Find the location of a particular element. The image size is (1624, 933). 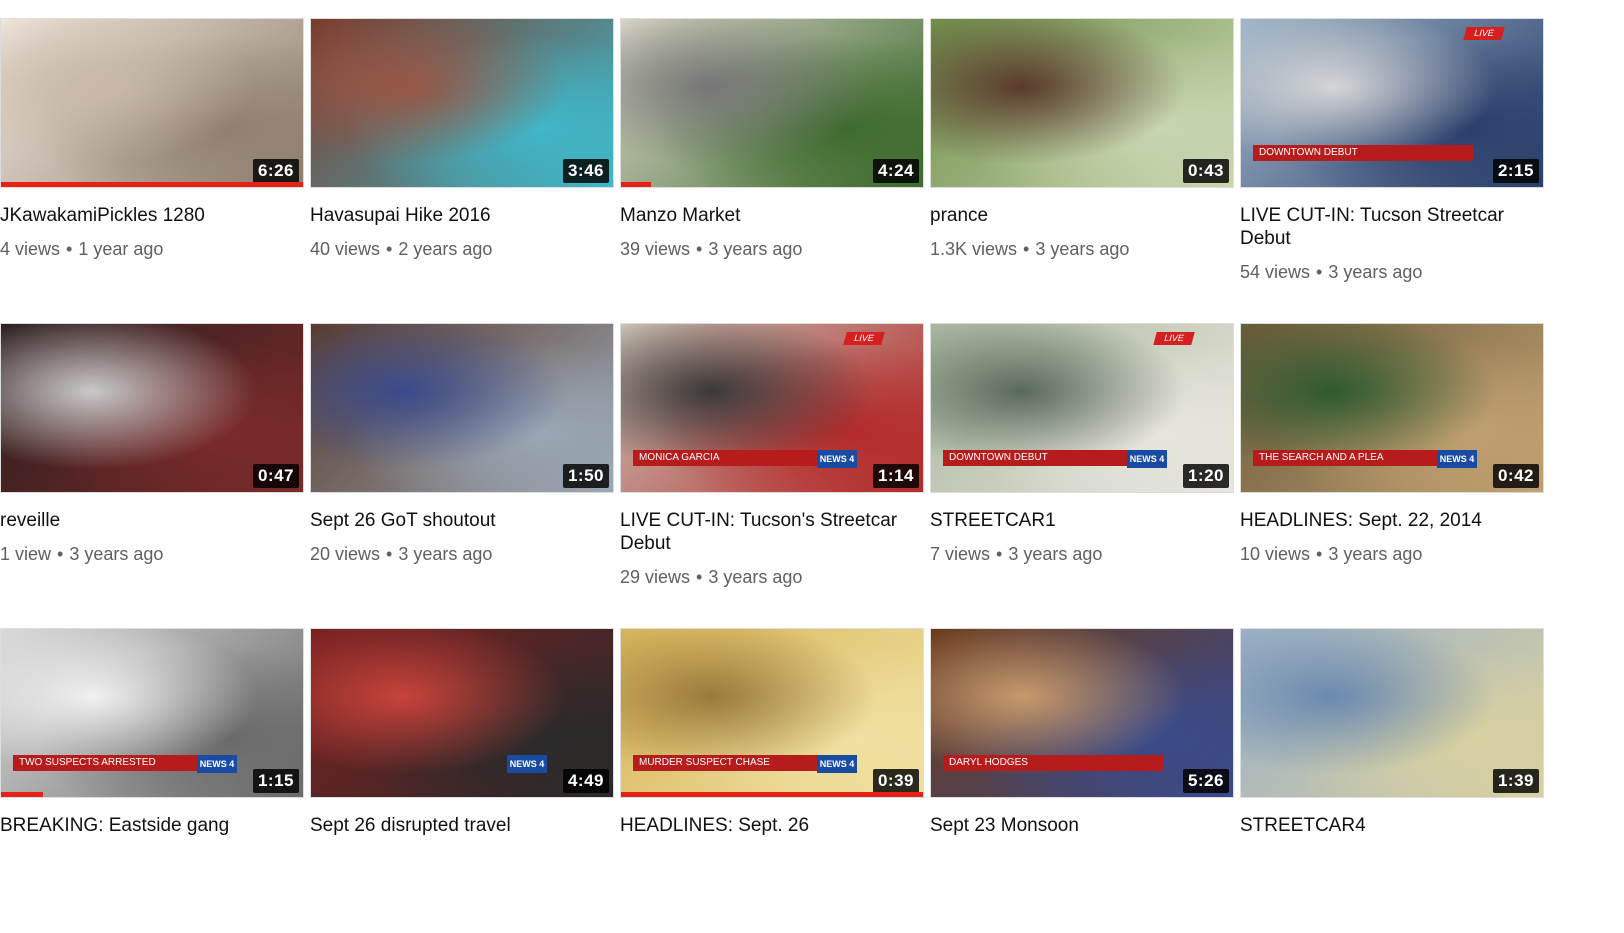

video-title: Sept 26 GoT shoutout is located at coordinates (462, 520).